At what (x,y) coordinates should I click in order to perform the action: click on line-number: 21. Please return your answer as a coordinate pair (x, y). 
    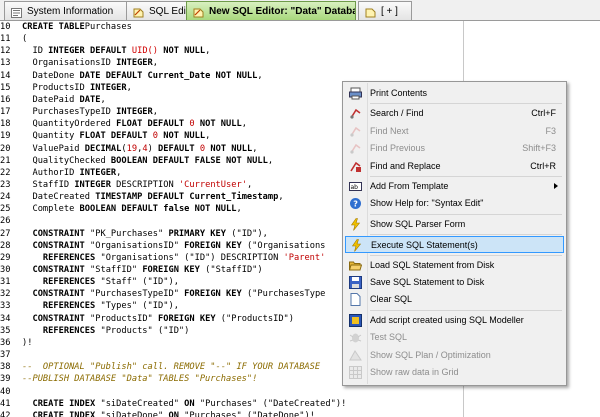
    Looking at the image, I should click on (5, 160).